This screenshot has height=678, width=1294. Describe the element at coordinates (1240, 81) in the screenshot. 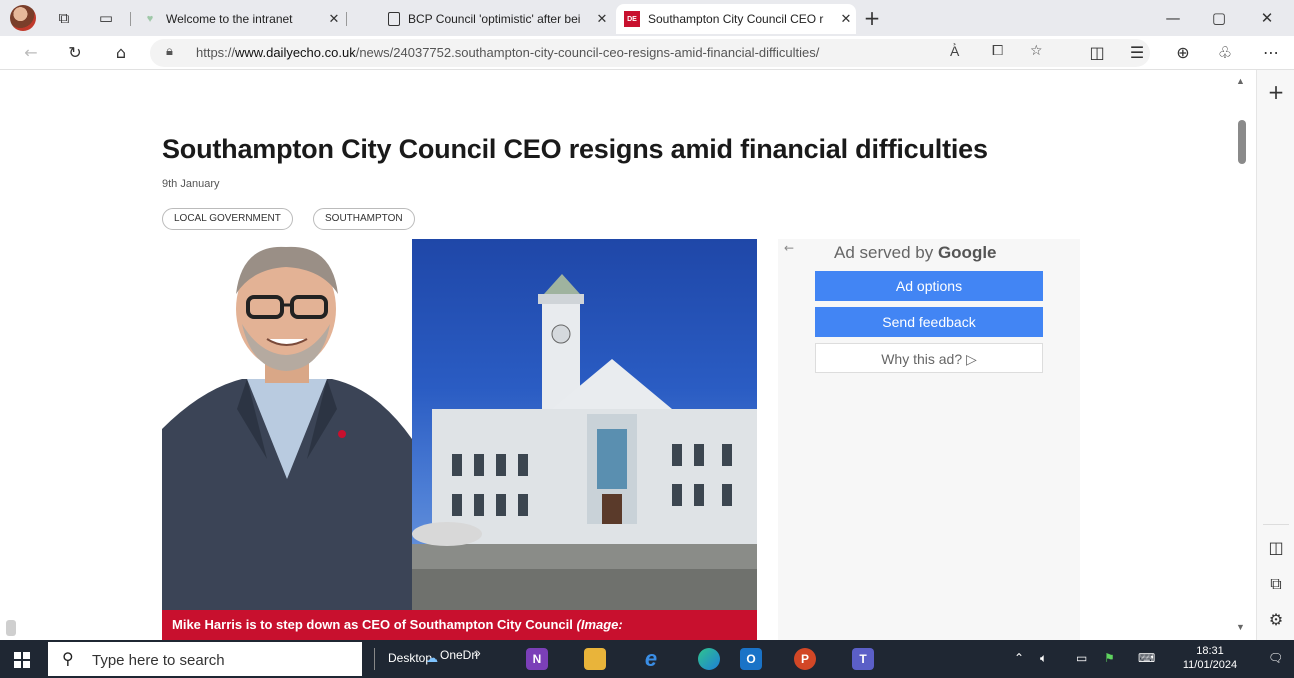

I see `scroll-up-icon: ▲` at that location.